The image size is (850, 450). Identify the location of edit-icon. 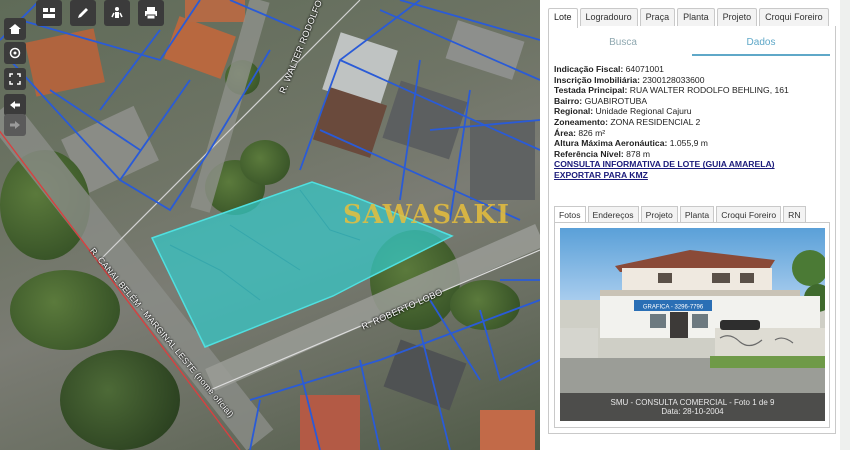
(83, 13).